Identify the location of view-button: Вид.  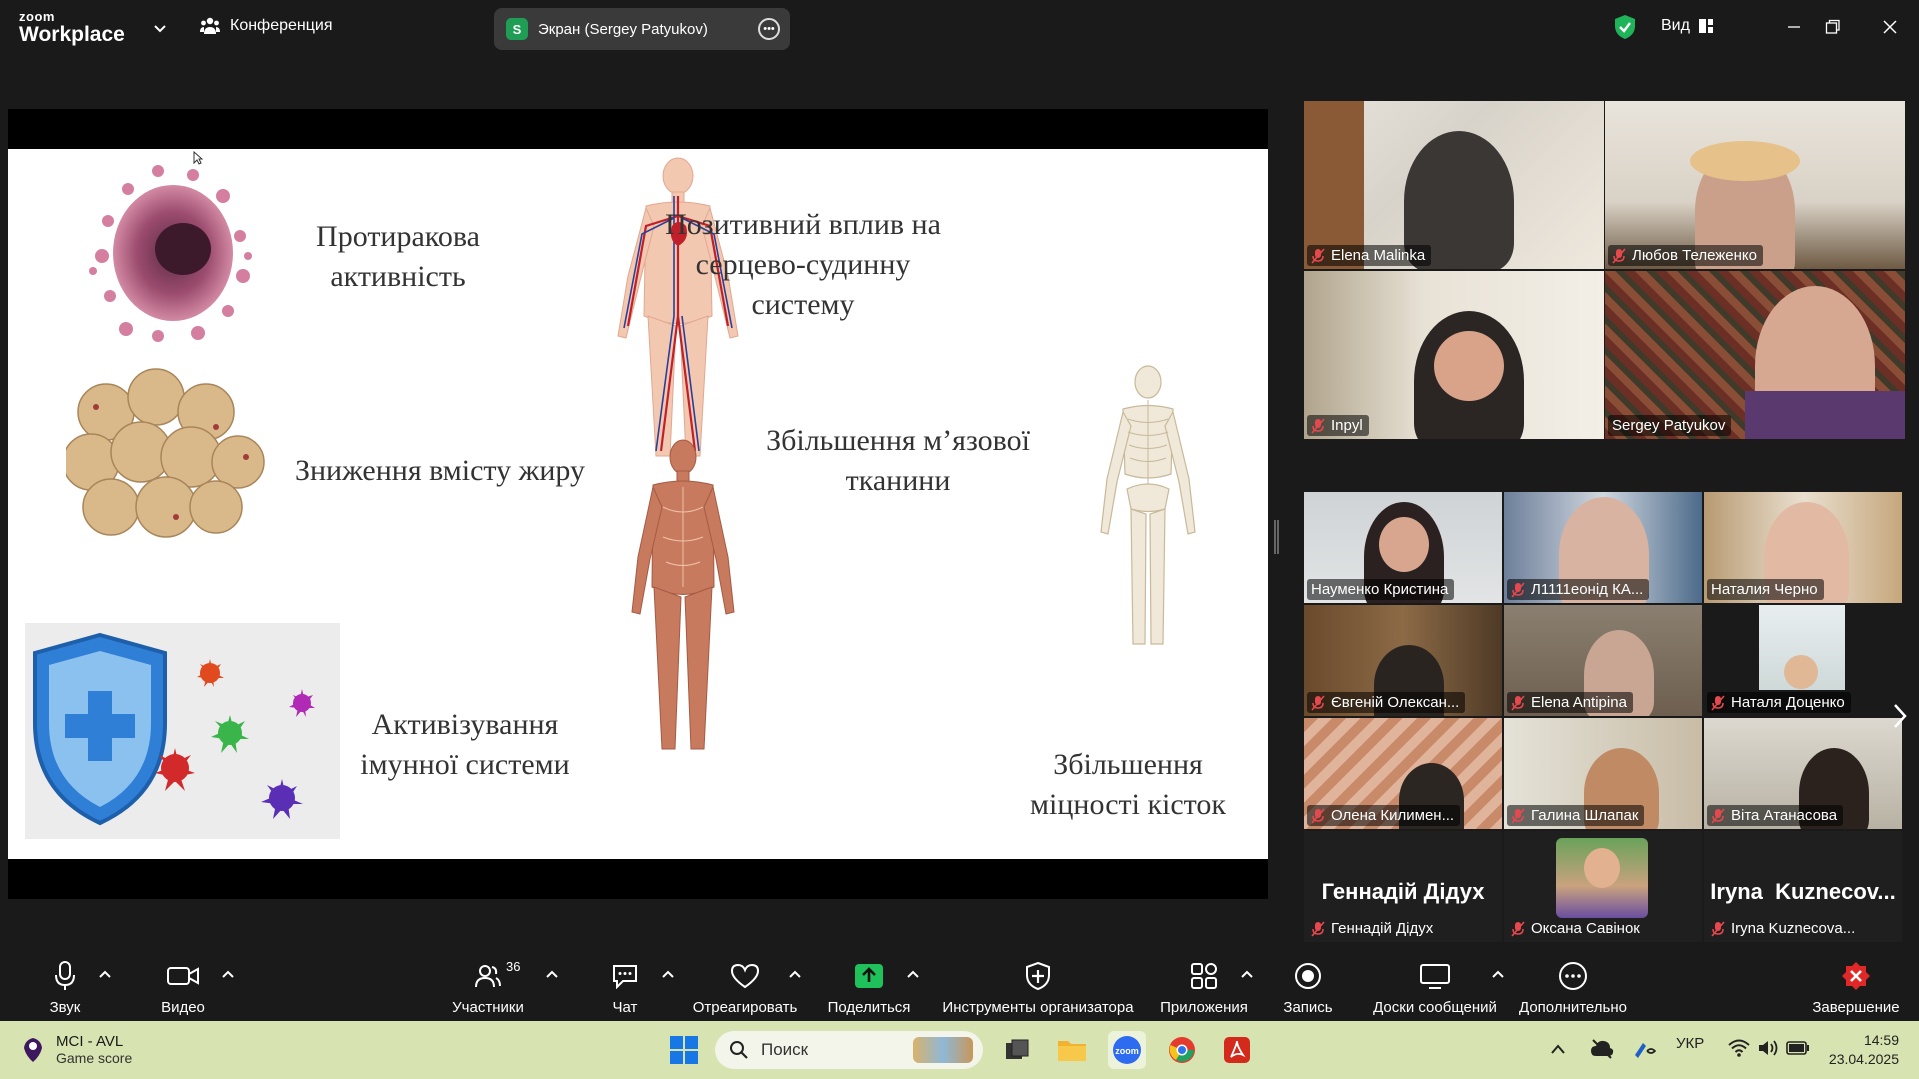
(1687, 26).